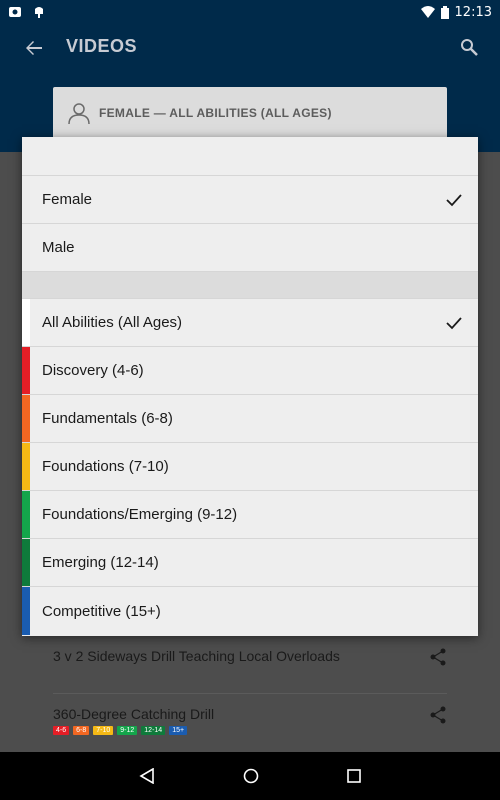 The width and height of the screenshot is (500, 800). What do you see at coordinates (178, 730) in the screenshot?
I see `age-tag: 15+` at bounding box center [178, 730].